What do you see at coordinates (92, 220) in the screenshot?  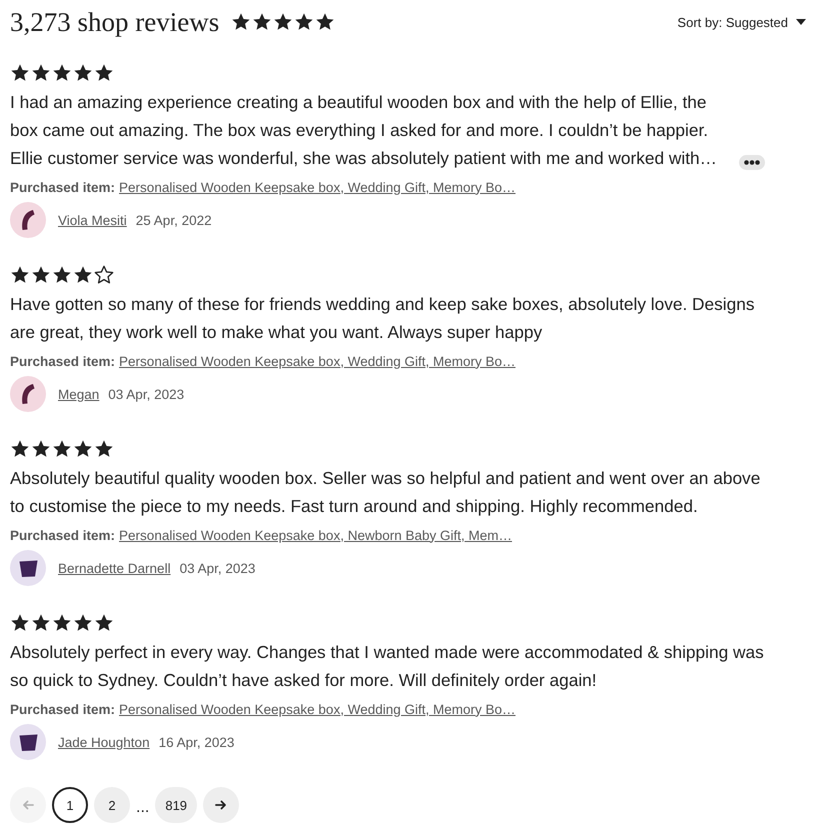 I see `reviewer-name-link: Viola Mesiti` at bounding box center [92, 220].